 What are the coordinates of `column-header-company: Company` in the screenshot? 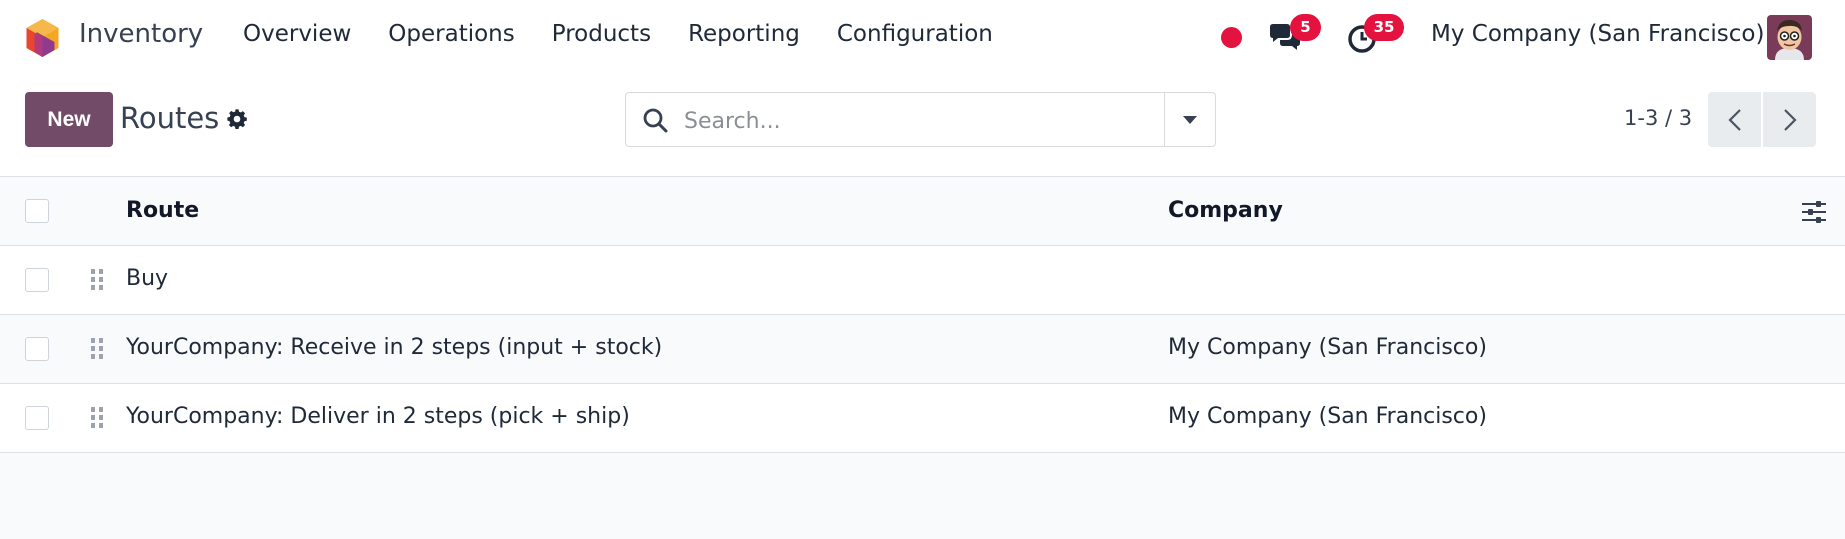 It's located at (1225, 210).